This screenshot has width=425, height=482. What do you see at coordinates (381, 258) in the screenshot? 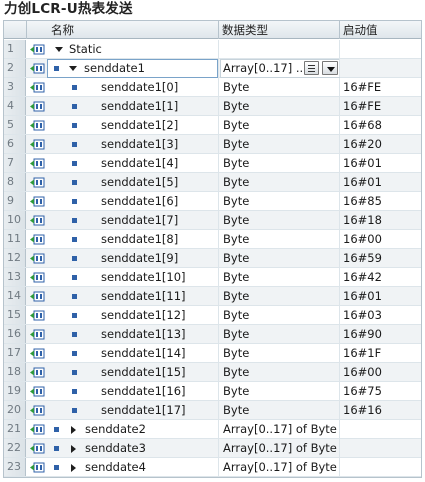
I see `cell-start-value: 16#59` at bounding box center [381, 258].